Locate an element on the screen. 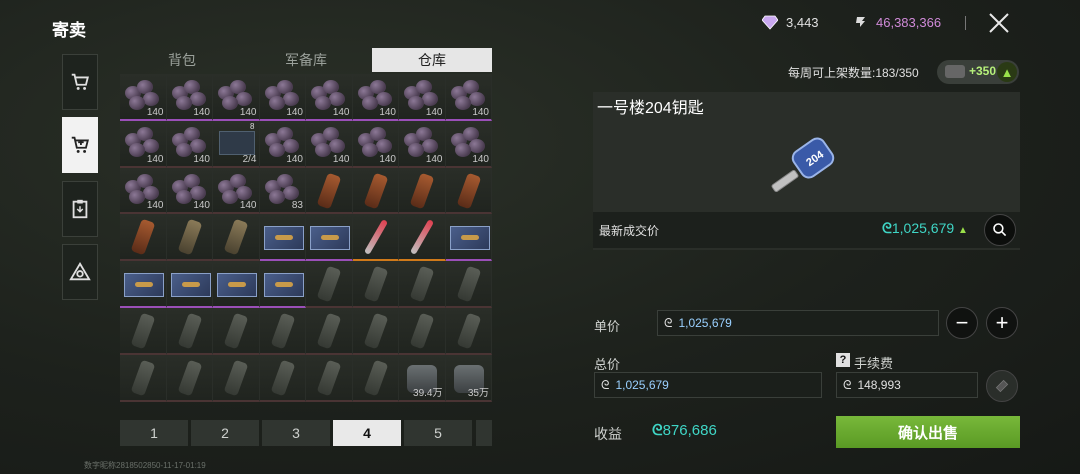 The height and width of the screenshot is (474, 1080). canister-item-icon is located at coordinates (468, 190).